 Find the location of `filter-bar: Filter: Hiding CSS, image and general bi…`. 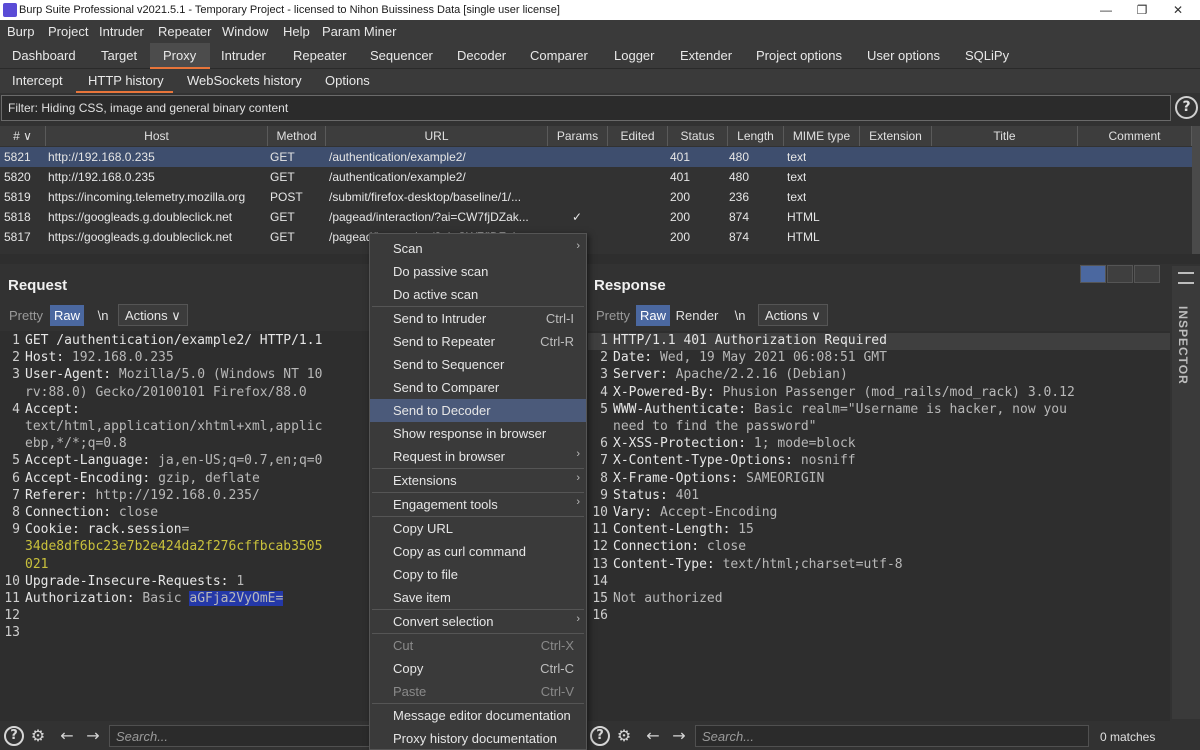

filter-bar: Filter: Hiding CSS, image and general bi… is located at coordinates (586, 108).